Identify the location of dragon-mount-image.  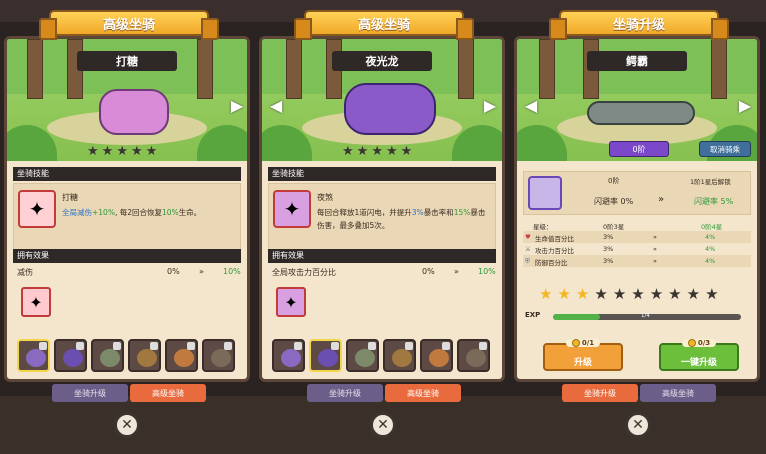
(390, 109).